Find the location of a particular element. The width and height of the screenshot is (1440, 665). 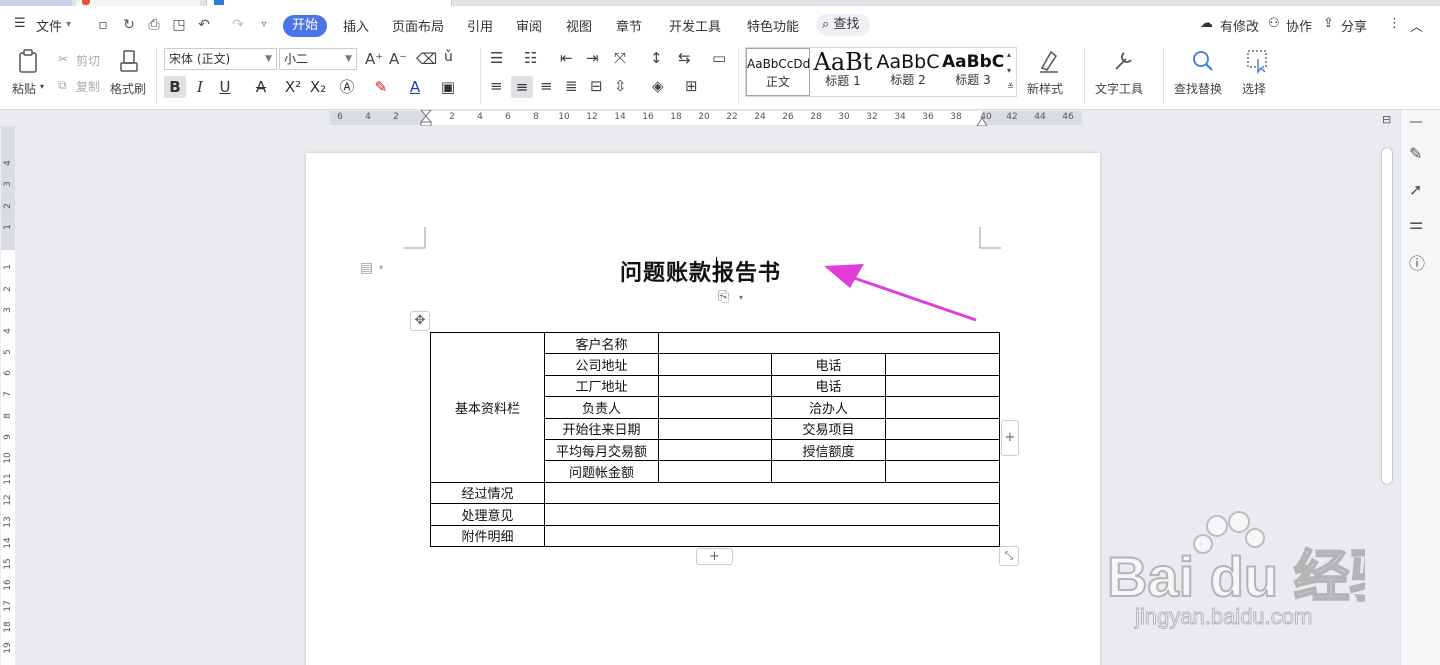

table-move-handle-icon: ✥ is located at coordinates (420, 321).